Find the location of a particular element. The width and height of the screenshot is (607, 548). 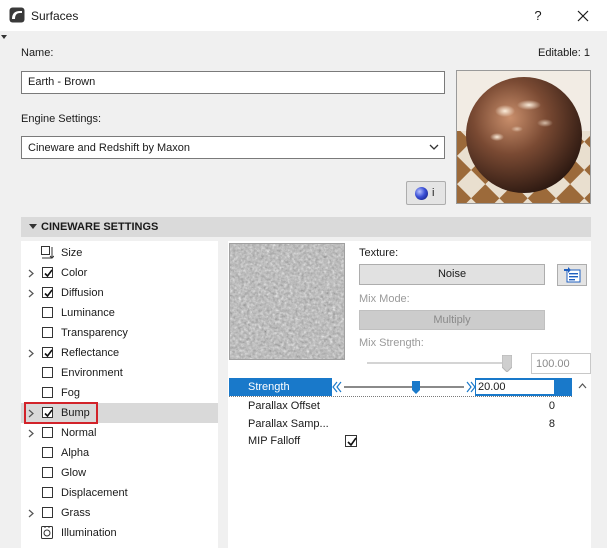

strength-label: Strength is located at coordinates (269, 387).